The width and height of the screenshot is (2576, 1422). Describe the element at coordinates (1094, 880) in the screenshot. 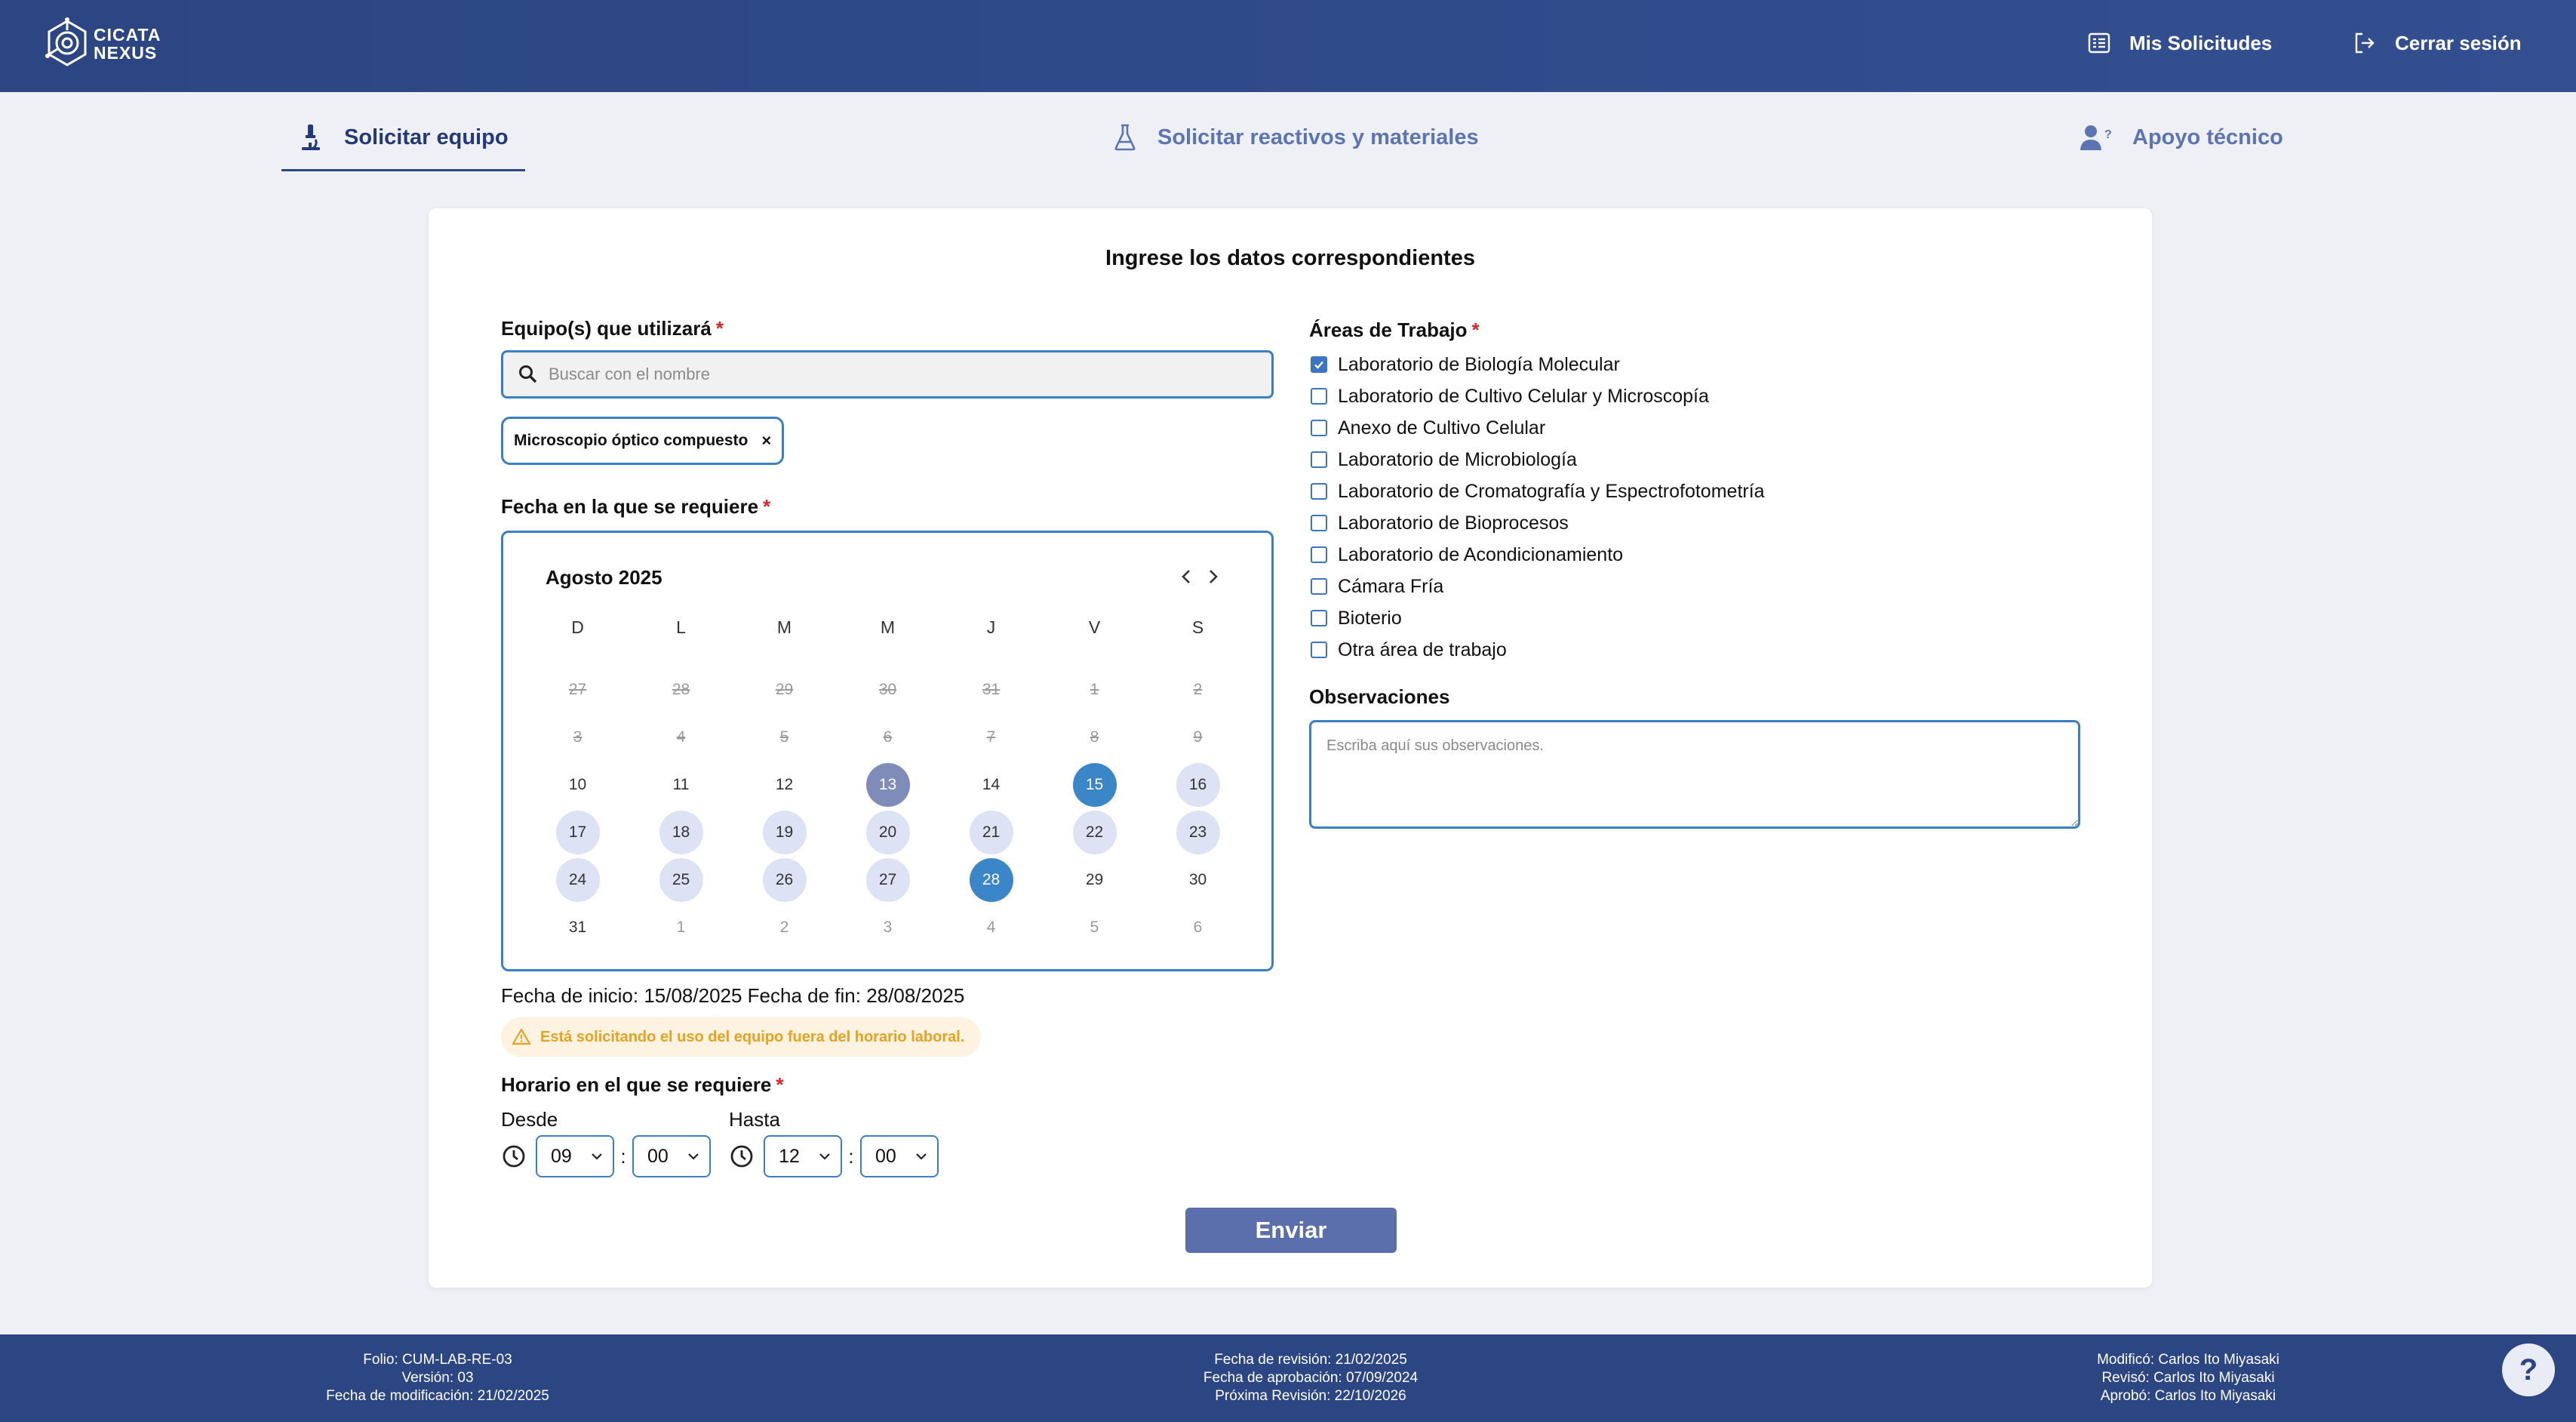

I see `calendar-day: 29` at that location.